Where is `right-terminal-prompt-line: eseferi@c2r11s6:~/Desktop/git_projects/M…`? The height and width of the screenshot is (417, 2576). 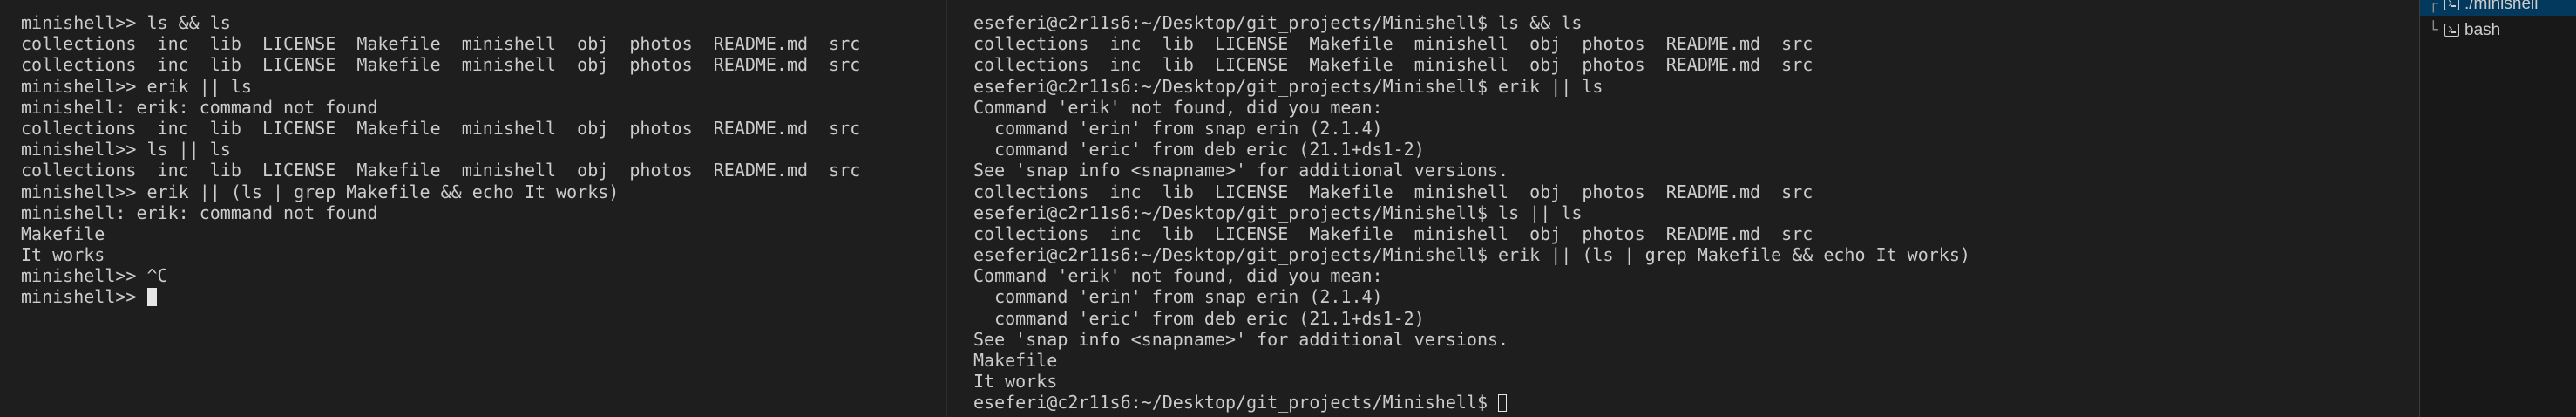 right-terminal-prompt-line: eseferi@c2r11s6:~/Desktop/git_projects/M… is located at coordinates (1696, 402).